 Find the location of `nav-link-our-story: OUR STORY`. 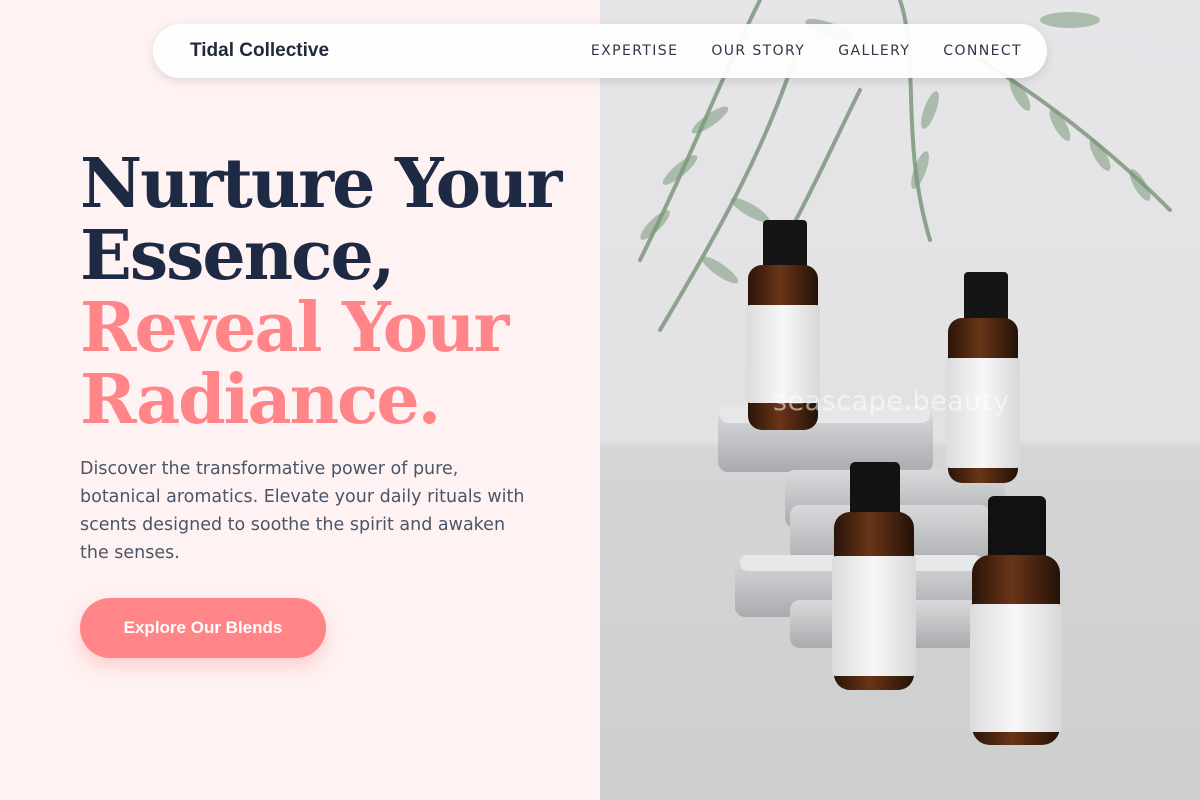

nav-link-our-story: OUR STORY is located at coordinates (758, 51).